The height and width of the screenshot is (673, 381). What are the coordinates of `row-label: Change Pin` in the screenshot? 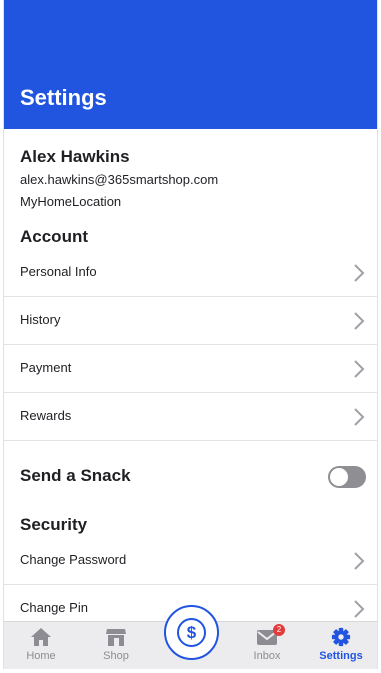 It's located at (54, 607).